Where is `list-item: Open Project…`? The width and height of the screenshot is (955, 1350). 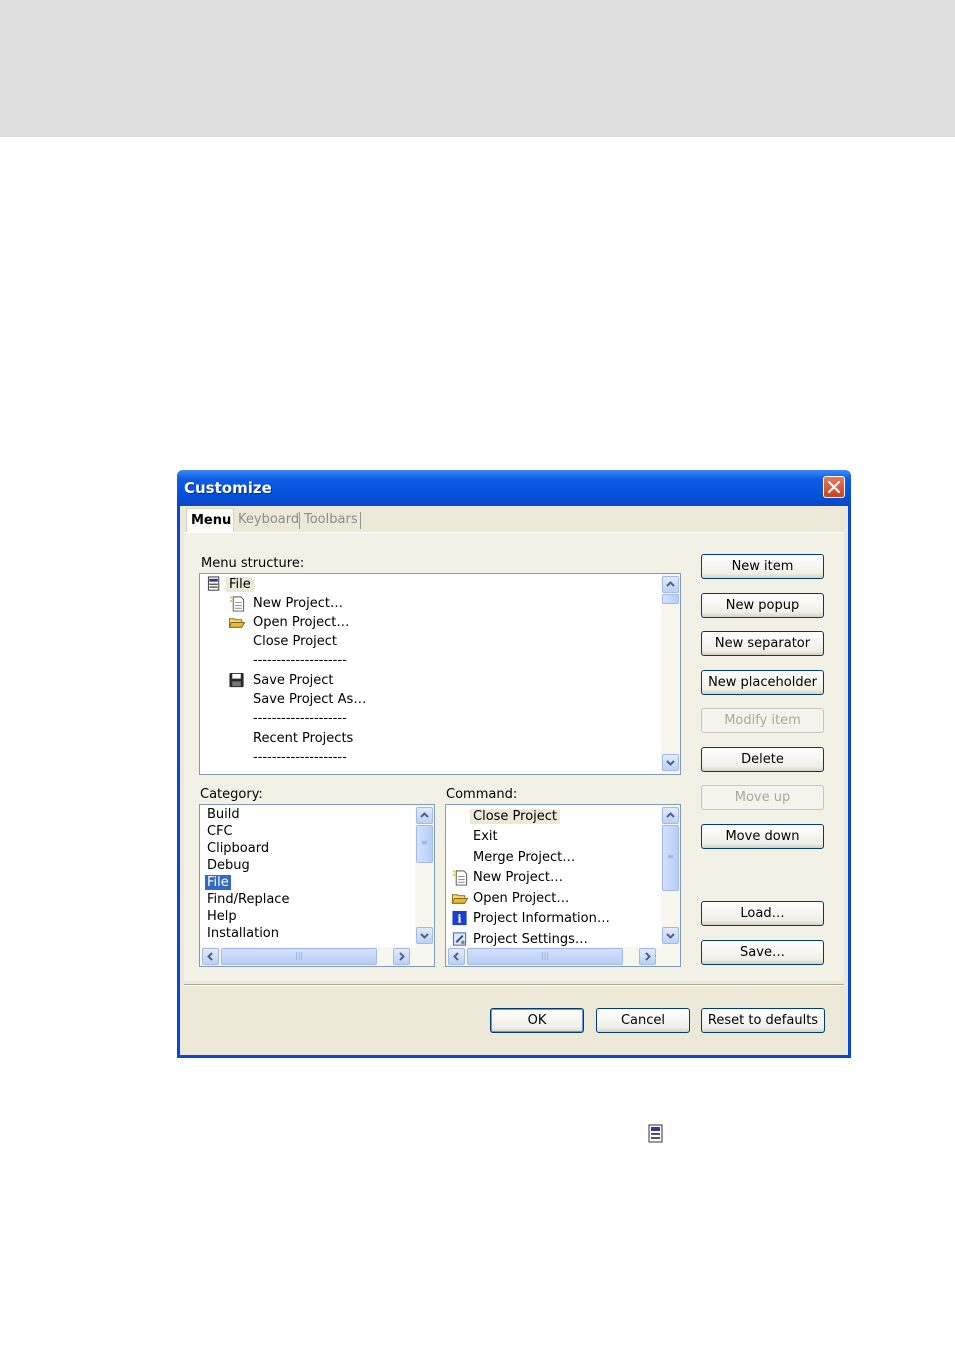
list-item: Open Project… is located at coordinates (510, 898).